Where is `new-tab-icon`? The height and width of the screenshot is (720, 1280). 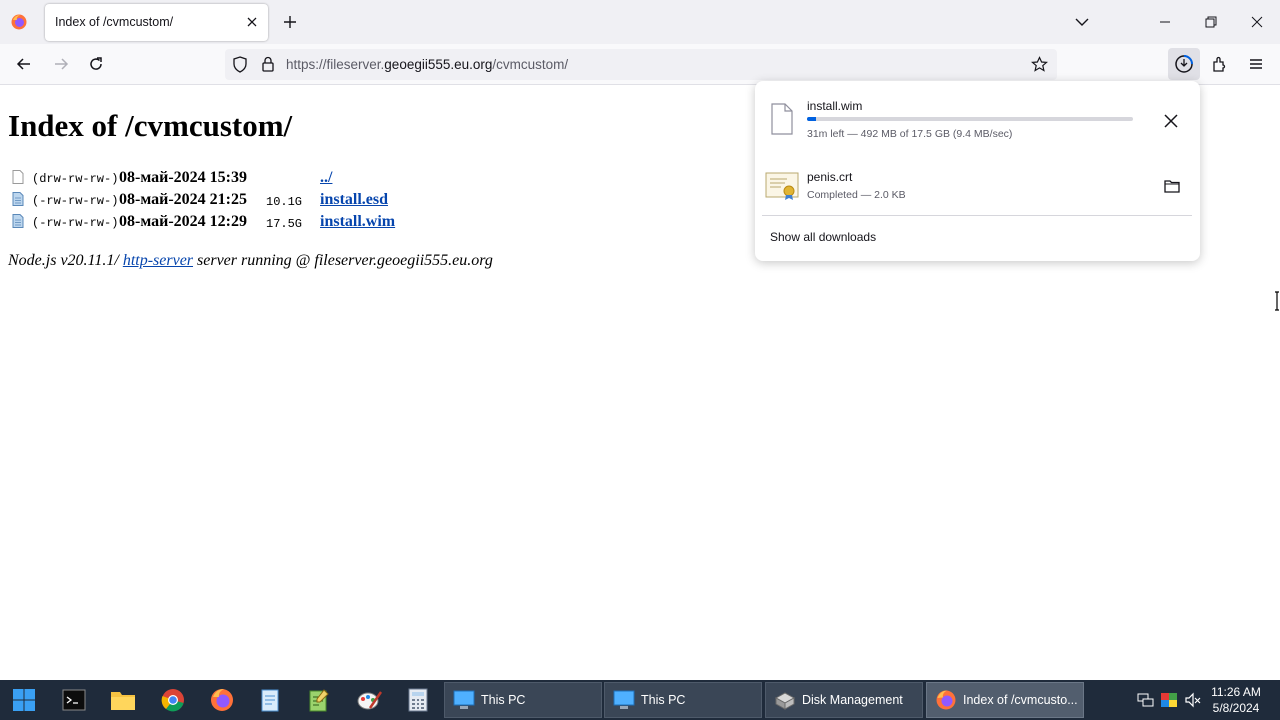 new-tab-icon is located at coordinates (290, 22).